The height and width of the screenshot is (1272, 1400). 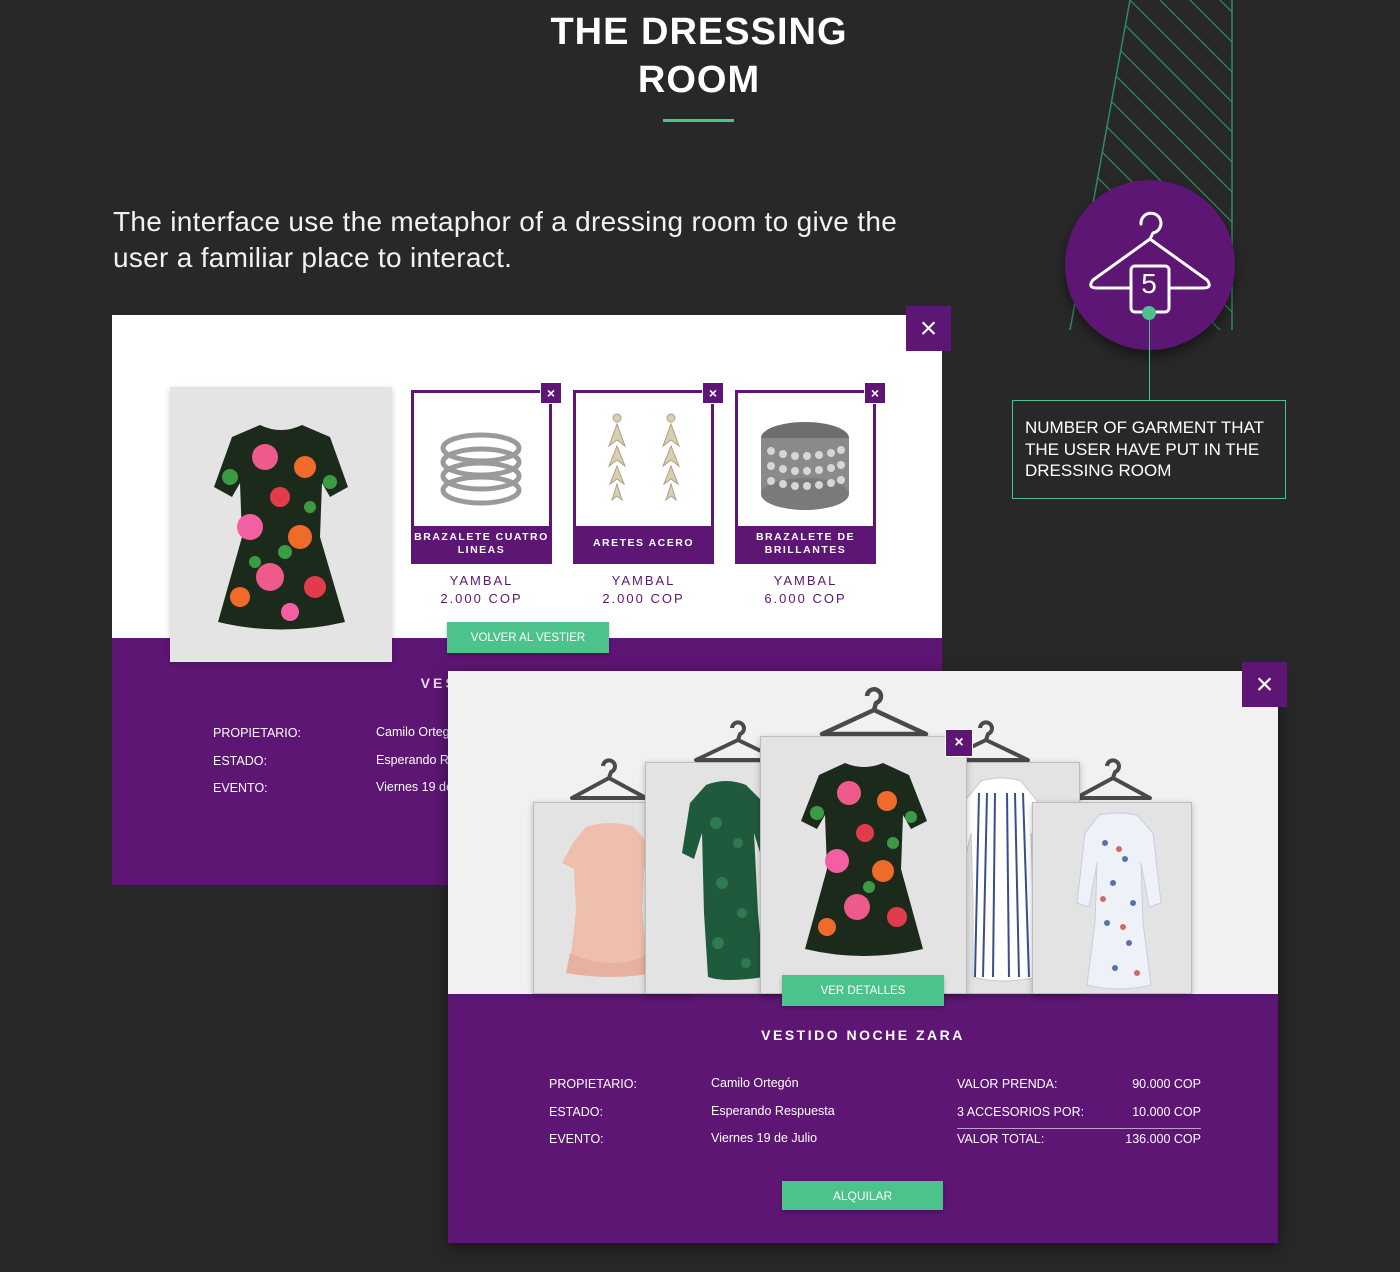 What do you see at coordinates (481, 543) in the screenshot?
I see `accessory-name: BRAZALETE CUATRO LINEAS` at bounding box center [481, 543].